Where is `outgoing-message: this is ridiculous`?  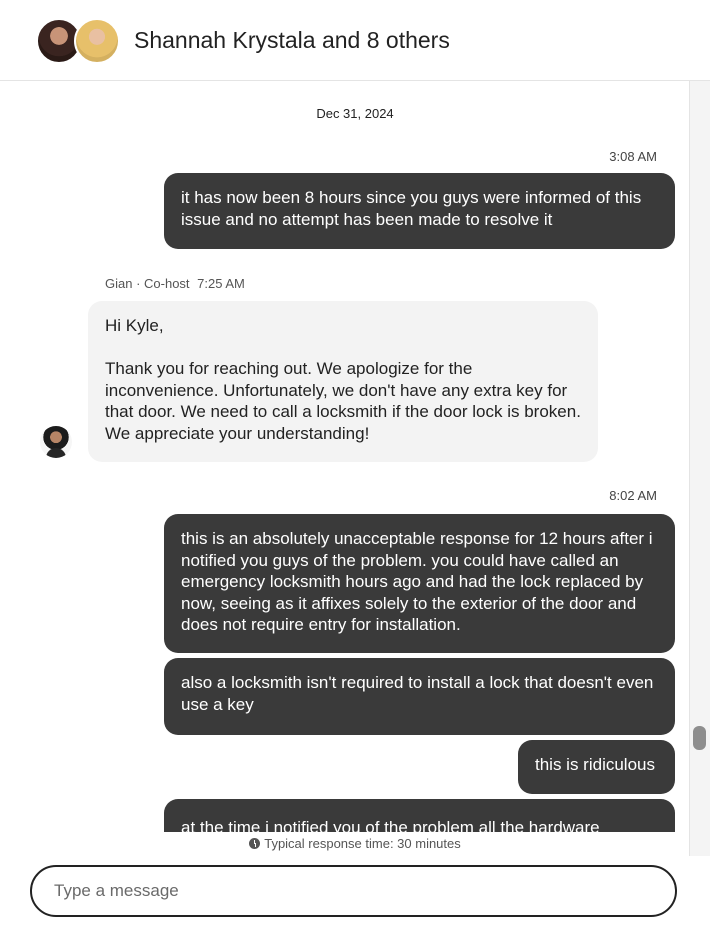
outgoing-message: this is ridiculous is located at coordinates (596, 767).